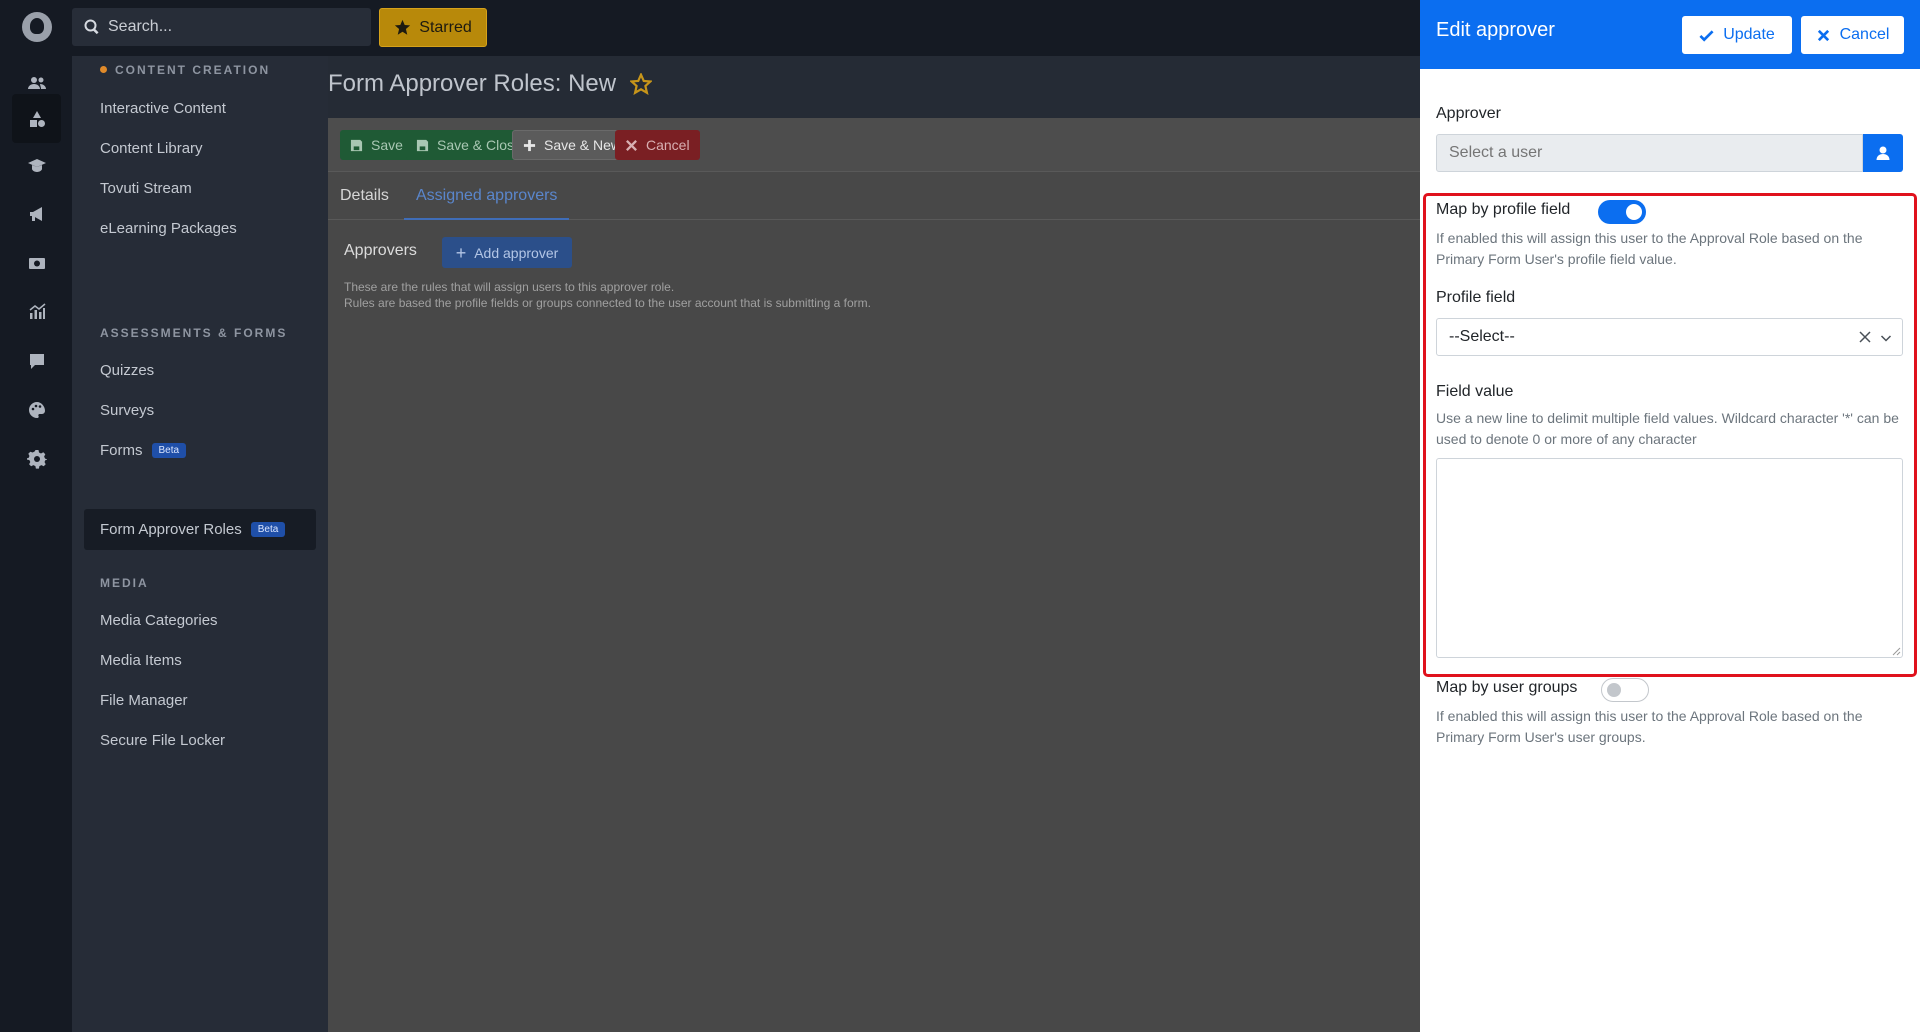 The height and width of the screenshot is (1032, 1920). What do you see at coordinates (159, 620) in the screenshot?
I see `nav-media-categories: Media Categories` at bounding box center [159, 620].